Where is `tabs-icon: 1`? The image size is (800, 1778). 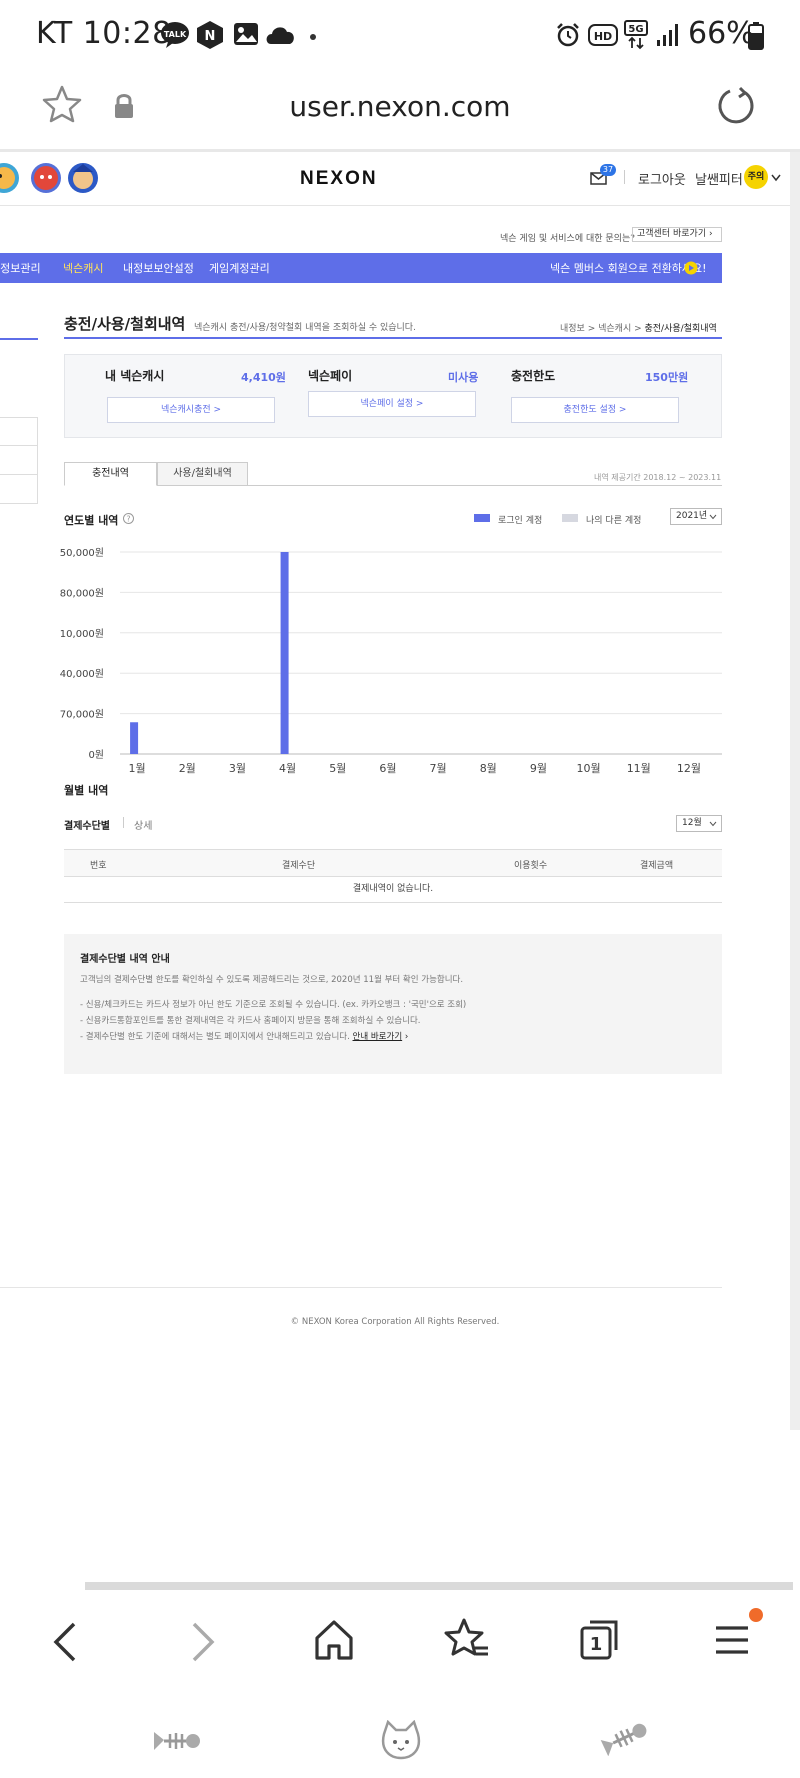
tabs-icon: 1 is located at coordinates (599, 1640).